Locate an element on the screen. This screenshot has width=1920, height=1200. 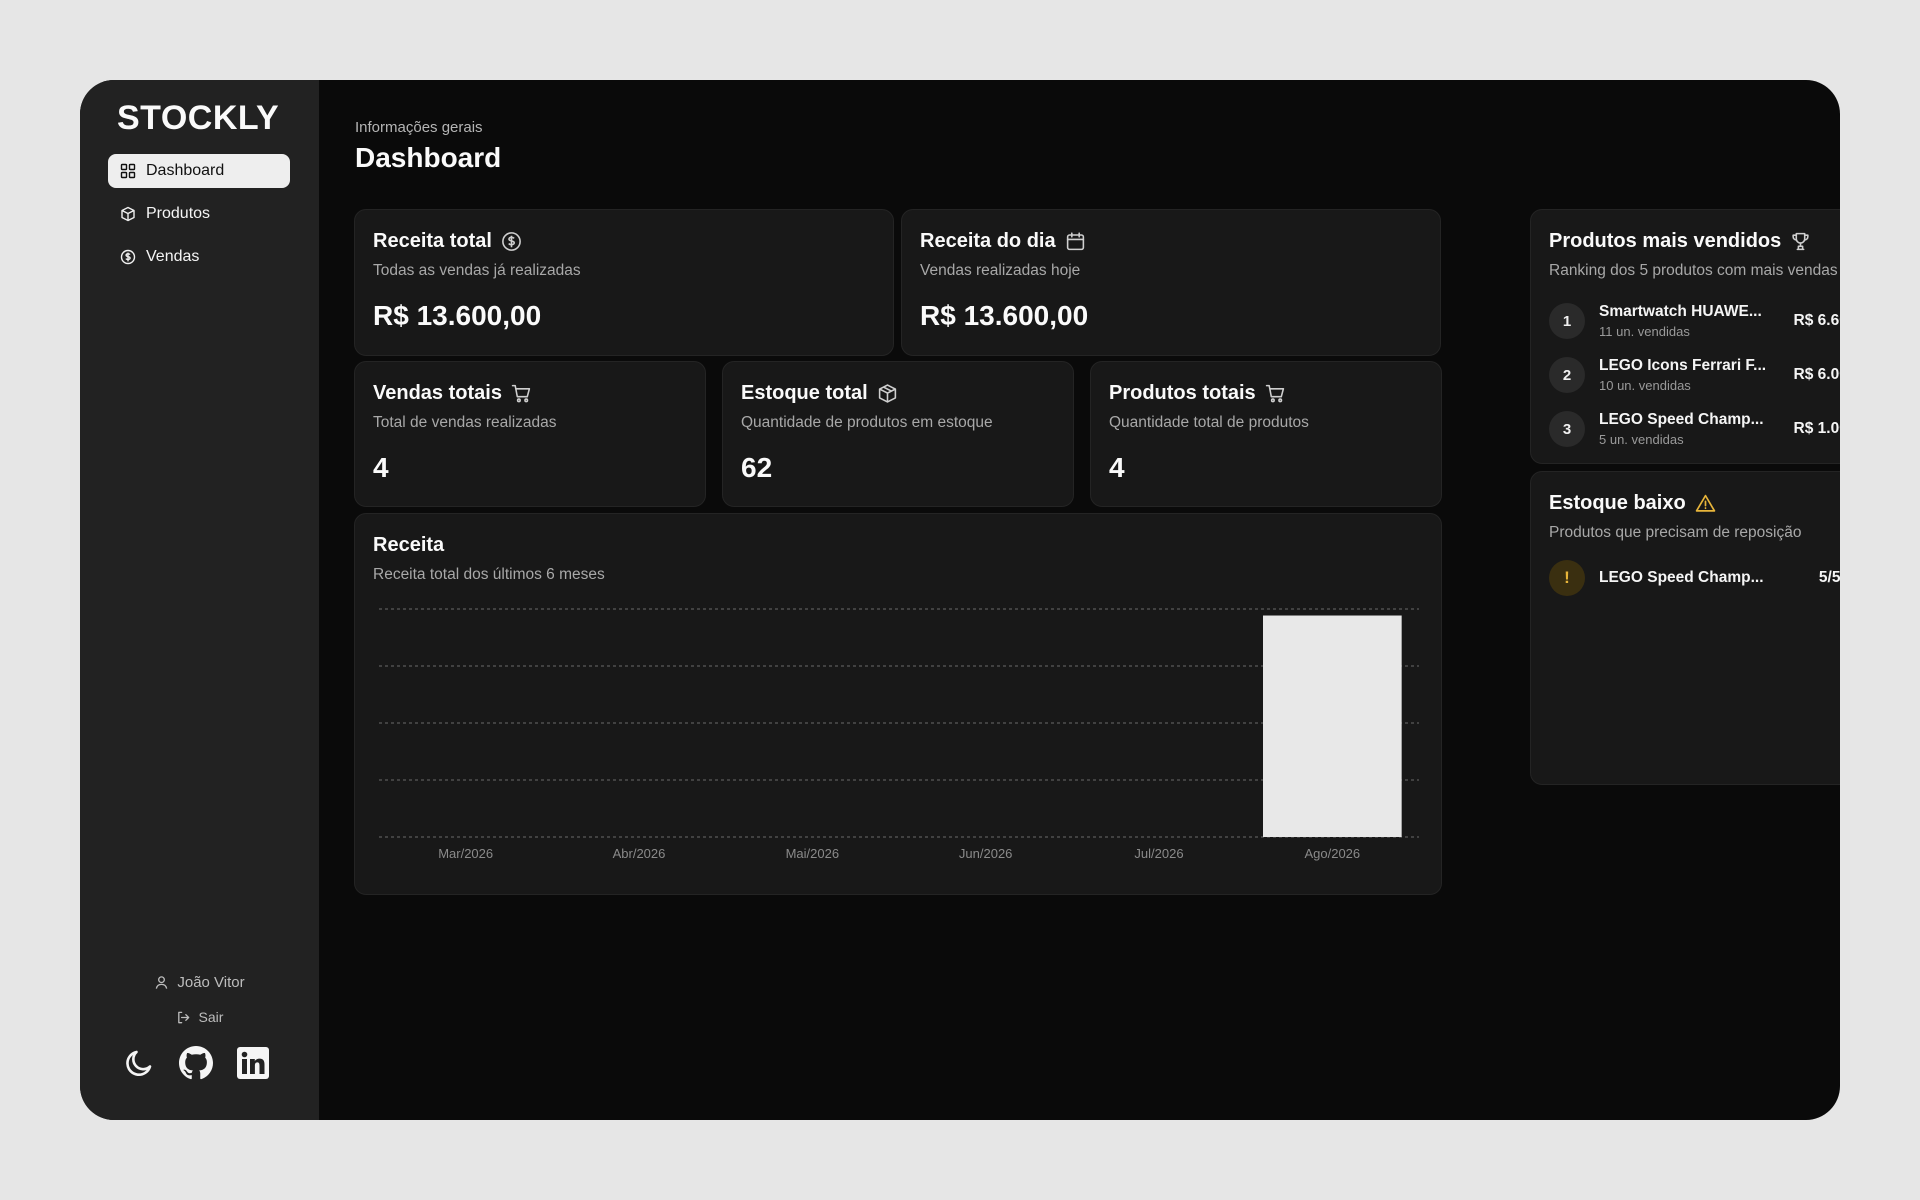
card-title-text: Estoque total is located at coordinates (804, 393).